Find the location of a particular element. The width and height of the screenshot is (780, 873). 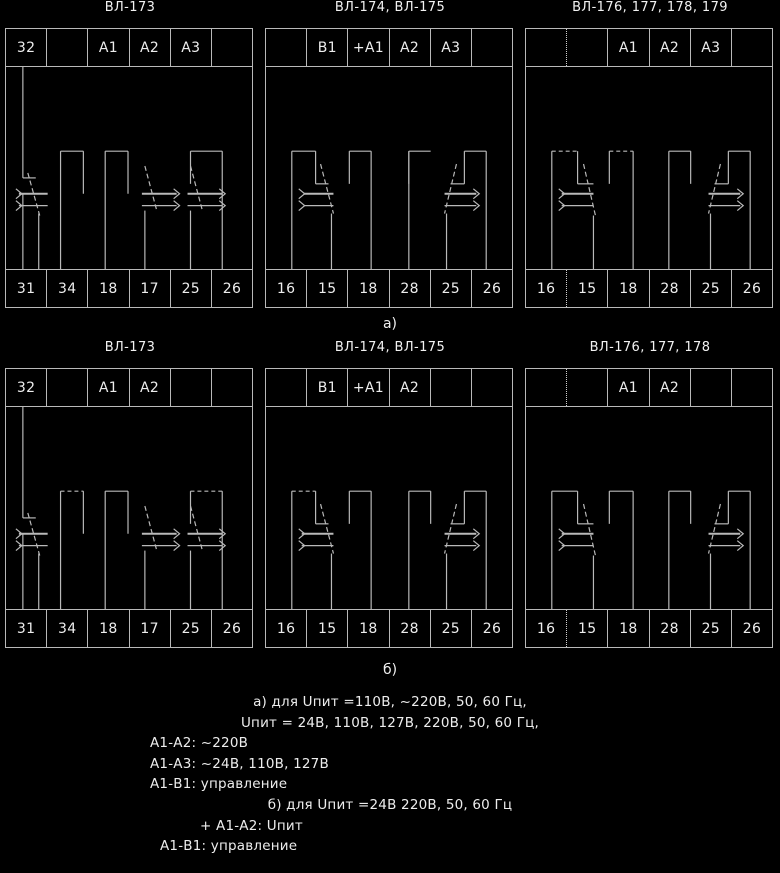

panel-vl173-a: ВЛ-173 32 A1 A2 A3 31 34 18 17 25 26 is located at coordinates (130, 160).